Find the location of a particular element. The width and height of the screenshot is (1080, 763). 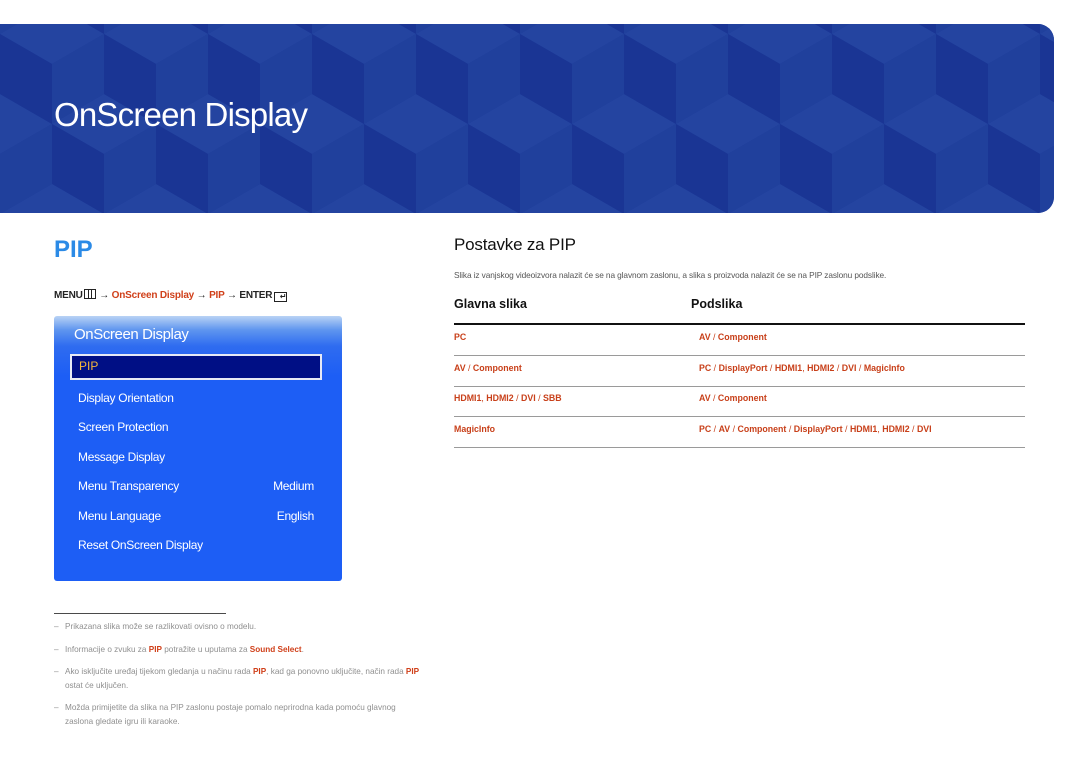

column-header-sub: Podslika is located at coordinates (717, 304).